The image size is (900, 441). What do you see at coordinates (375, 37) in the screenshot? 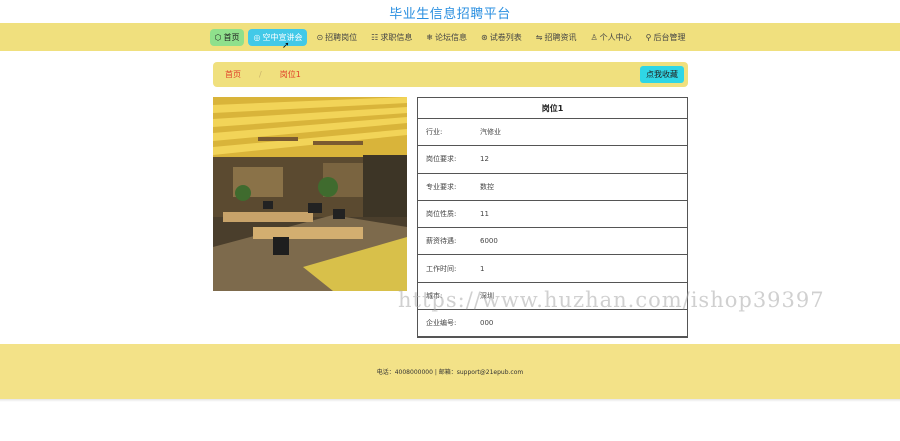
I see `list-icon: ☷` at bounding box center [375, 37].